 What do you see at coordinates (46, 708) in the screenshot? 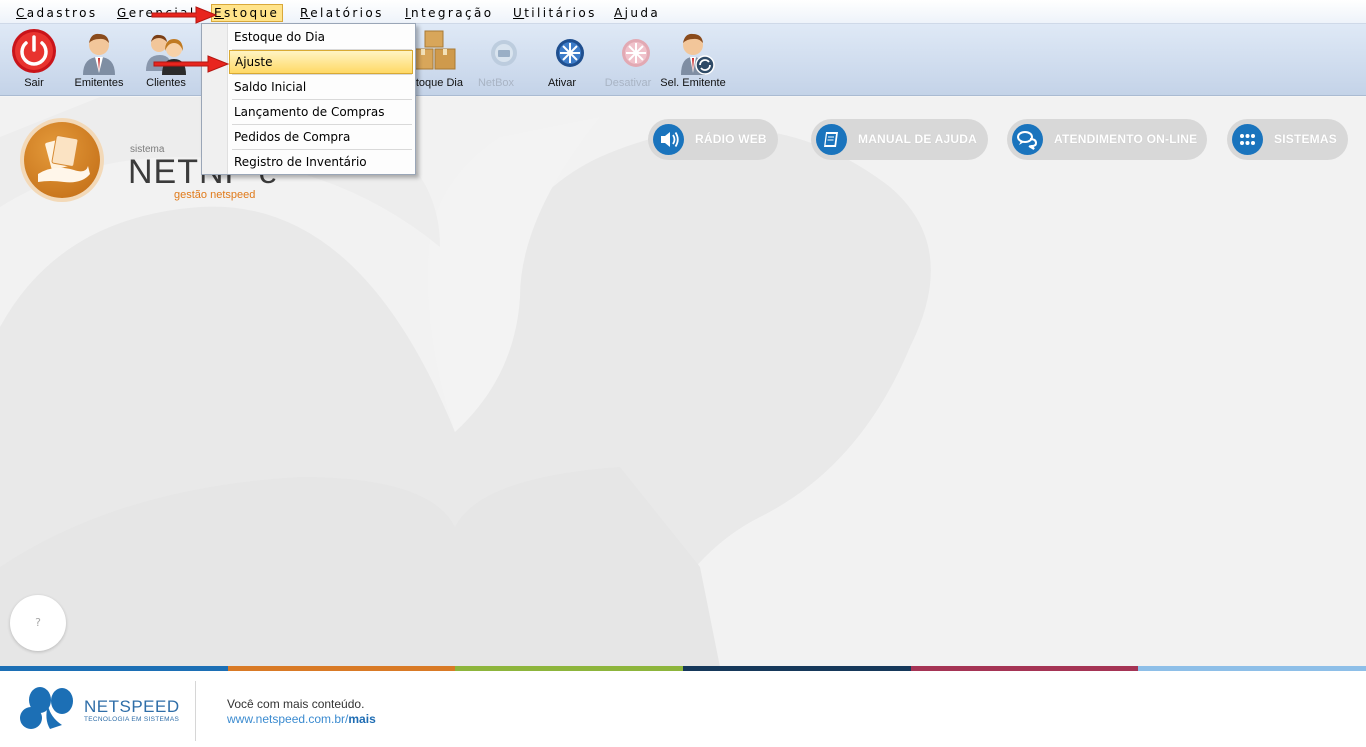
I see `netspeed-logo-icon` at bounding box center [46, 708].